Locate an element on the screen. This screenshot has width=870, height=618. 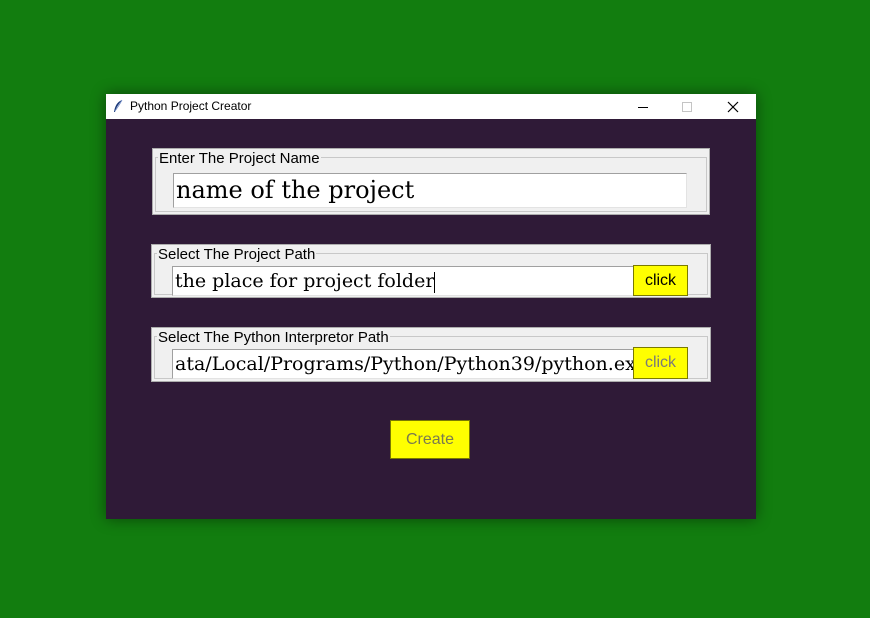
project-path-value: the place for project folder is located at coordinates (305, 281).